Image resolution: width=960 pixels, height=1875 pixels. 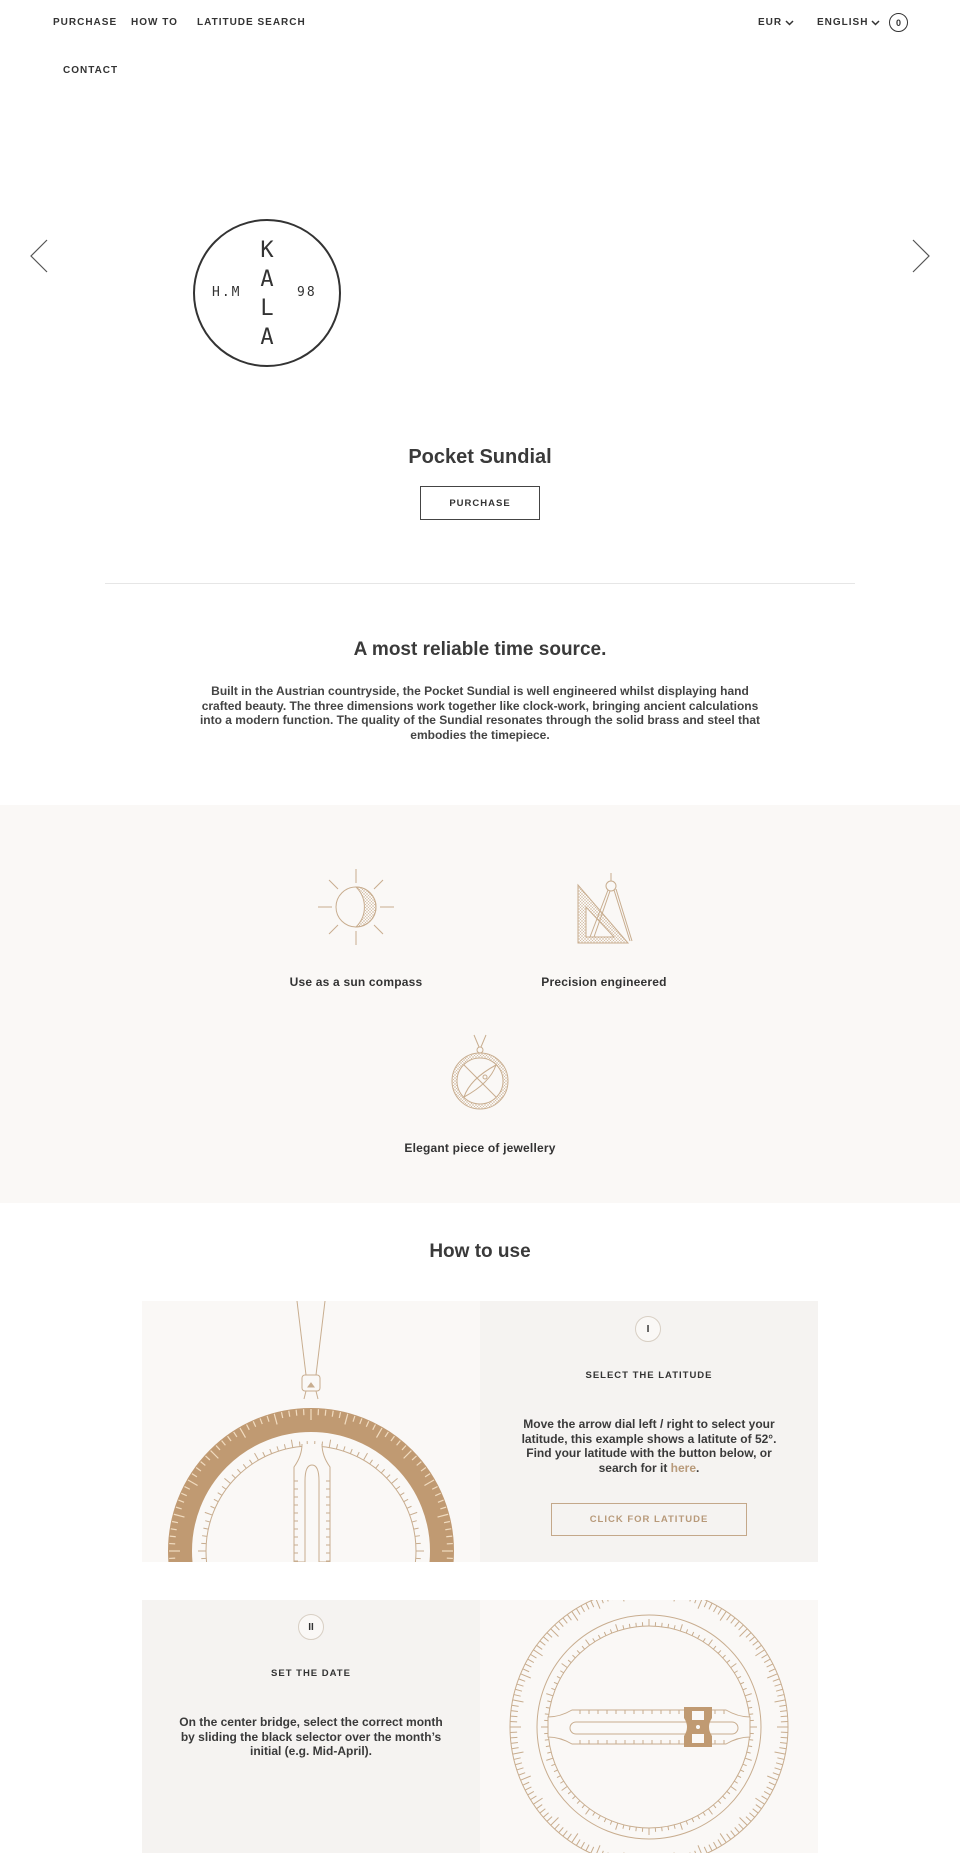 I want to click on cart-count: 0, so click(x=898, y=22).